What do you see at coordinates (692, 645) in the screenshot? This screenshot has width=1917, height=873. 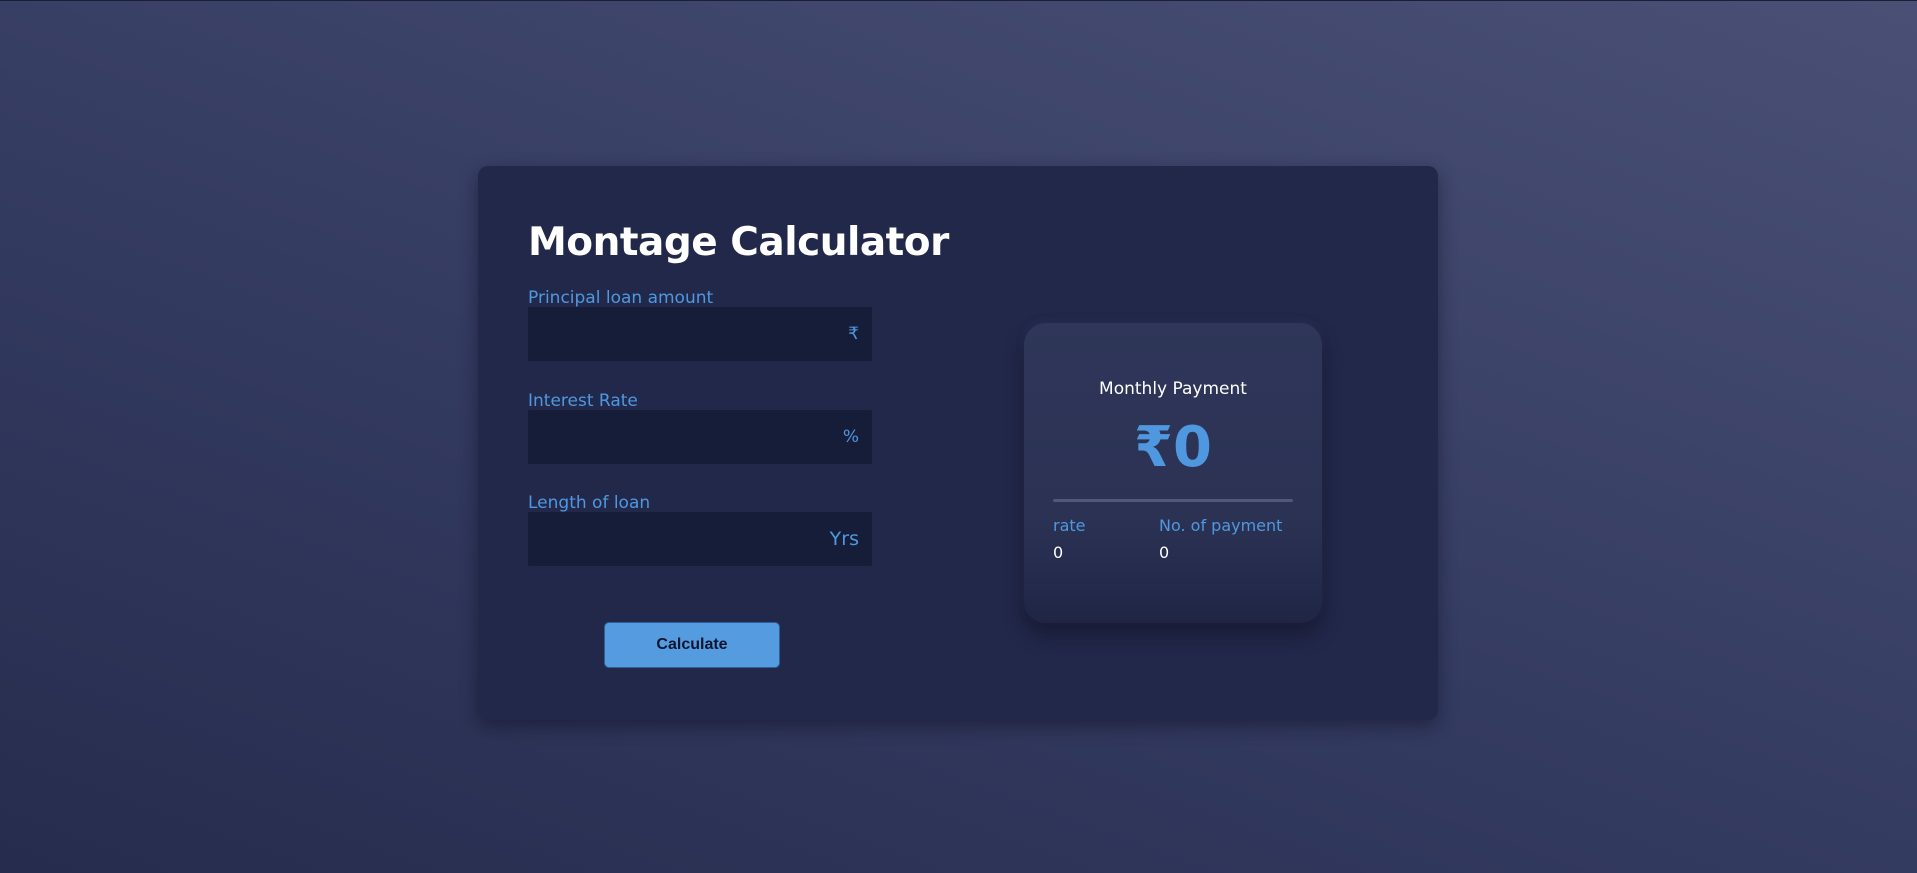 I see `calculate-button: Calculate` at bounding box center [692, 645].